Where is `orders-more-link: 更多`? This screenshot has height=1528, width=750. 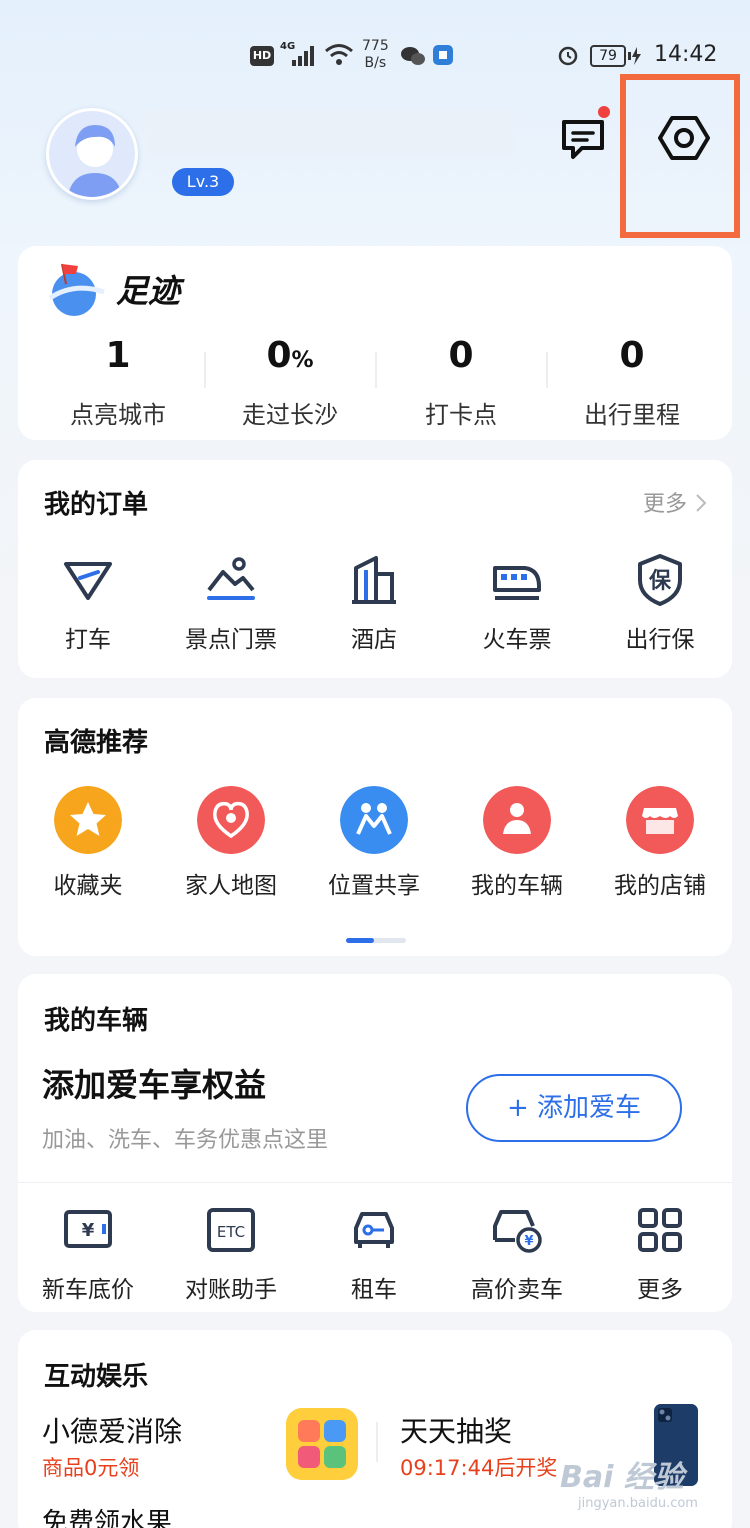
orders-more-link: 更多 is located at coordinates (675, 502).